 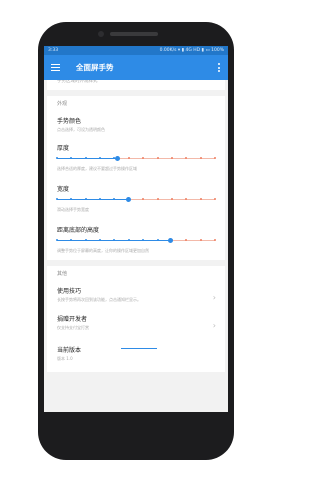 I want to click on setting-usage-tips: 使用技巧 长按手势将再次回到该功能，点击通知栏显示。 ›, so click(x=136, y=297).